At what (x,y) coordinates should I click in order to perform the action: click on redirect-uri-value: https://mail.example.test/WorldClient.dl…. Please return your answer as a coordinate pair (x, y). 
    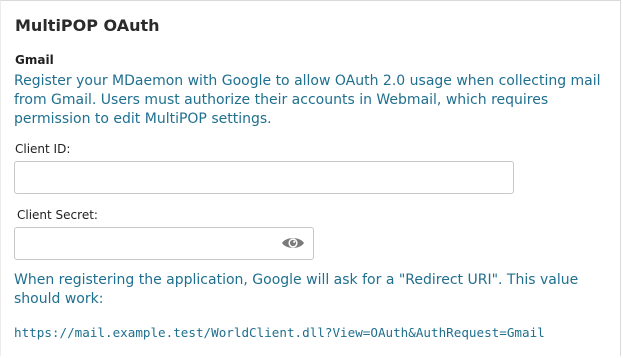
    Looking at the image, I should click on (279, 332).